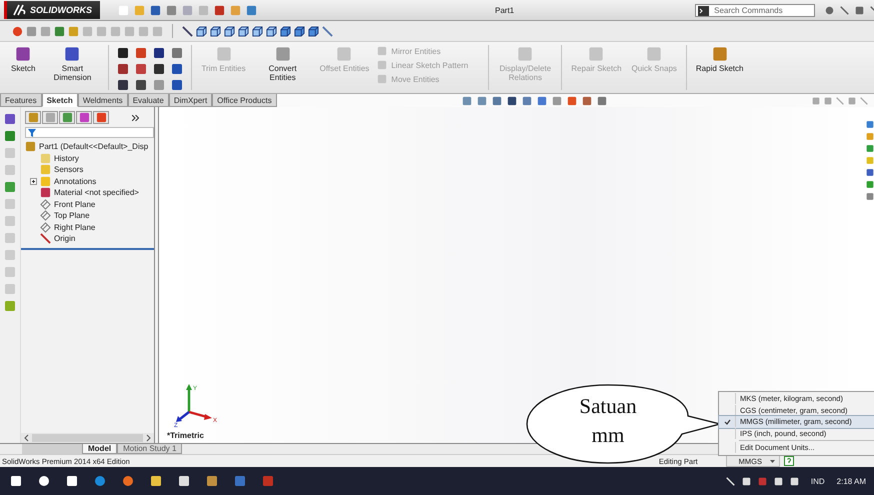 The image size is (874, 495). What do you see at coordinates (87, 438) in the screenshot?
I see `horizontal-scrollbar` at bounding box center [87, 438].